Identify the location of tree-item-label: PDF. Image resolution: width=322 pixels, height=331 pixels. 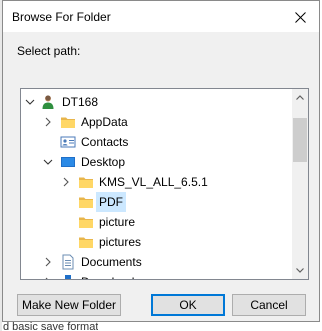
(111, 202).